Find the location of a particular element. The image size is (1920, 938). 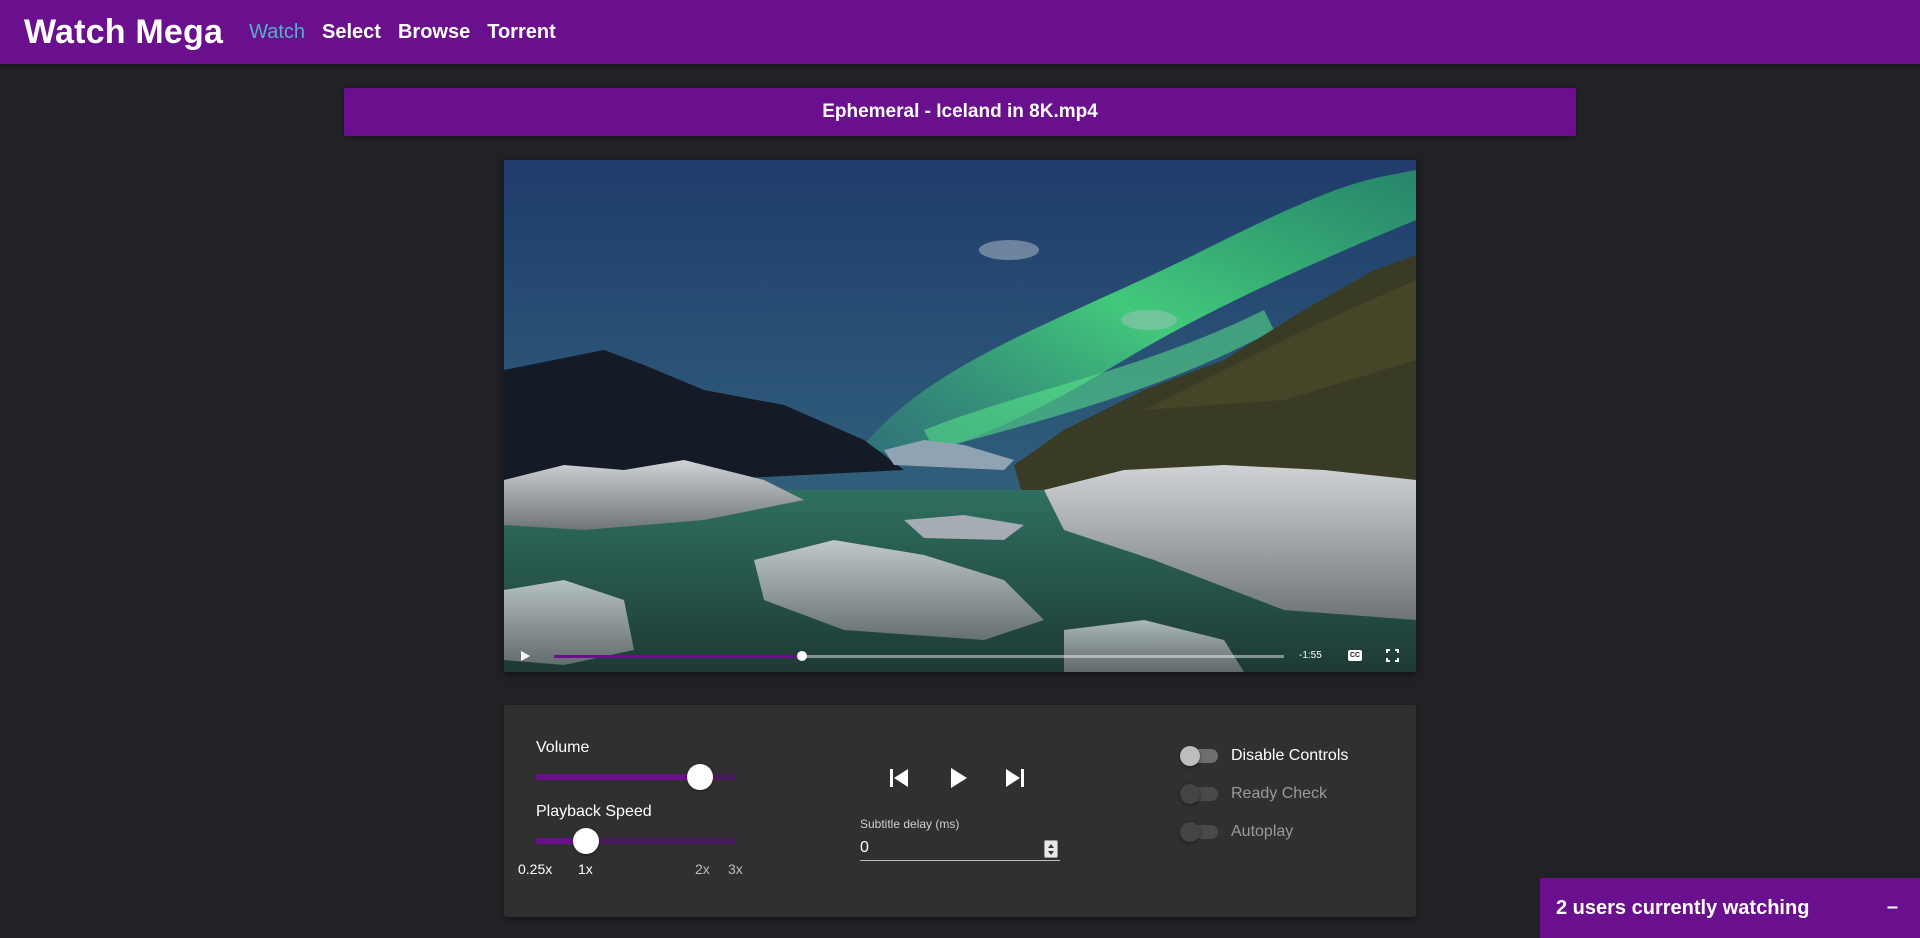

volume-label: Volume is located at coordinates (563, 747).